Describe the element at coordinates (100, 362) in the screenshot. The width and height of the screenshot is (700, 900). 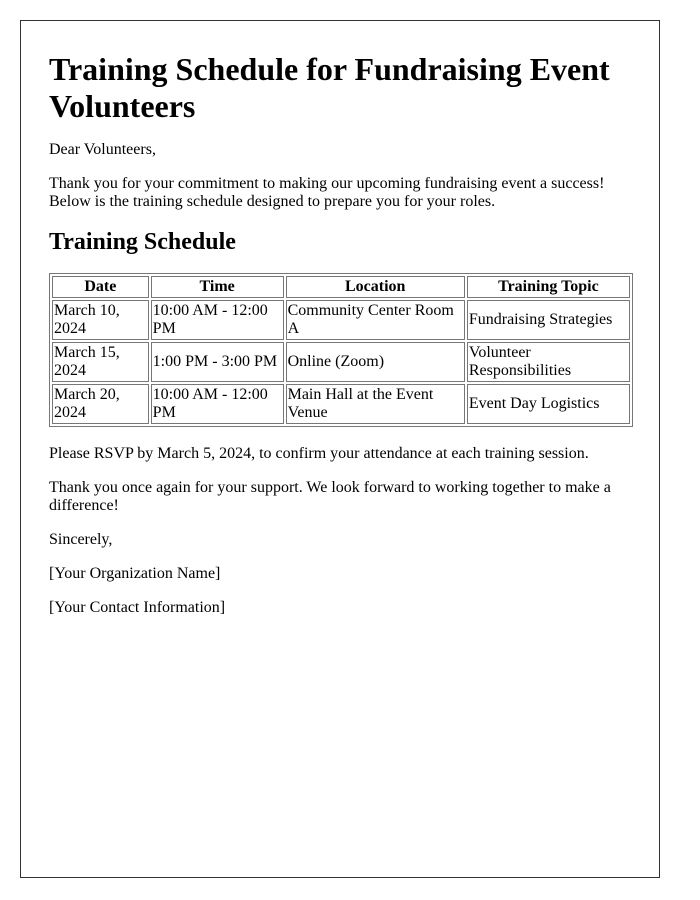
I see `cell-date: March 15, 2024` at that location.